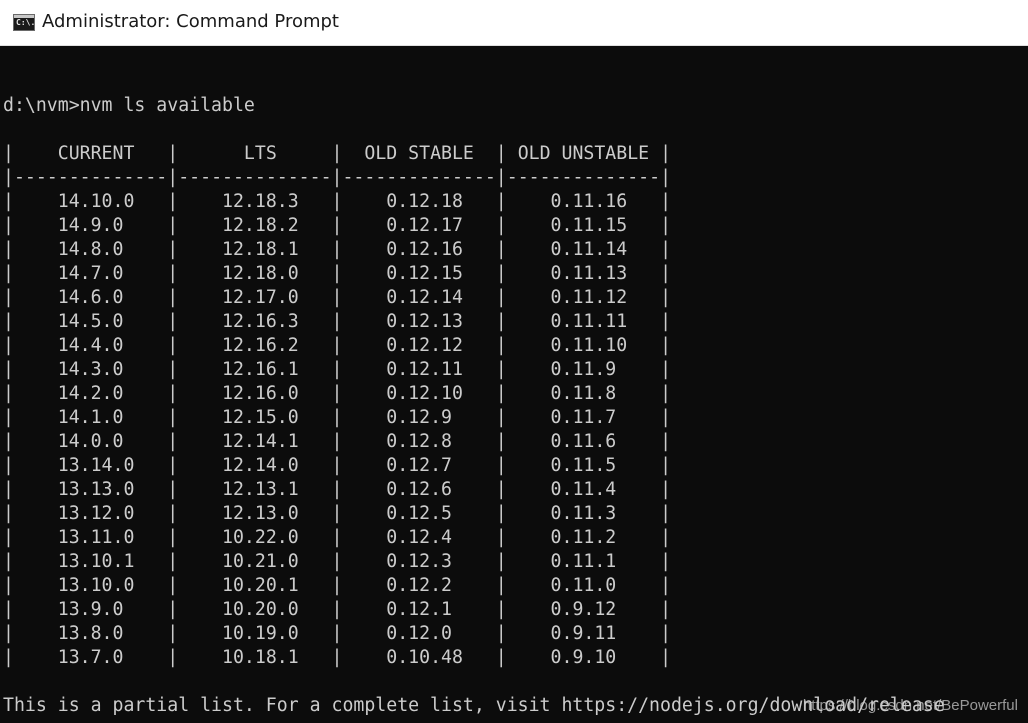  I want to click on table-cell: 0.12.17, so click(419, 225).